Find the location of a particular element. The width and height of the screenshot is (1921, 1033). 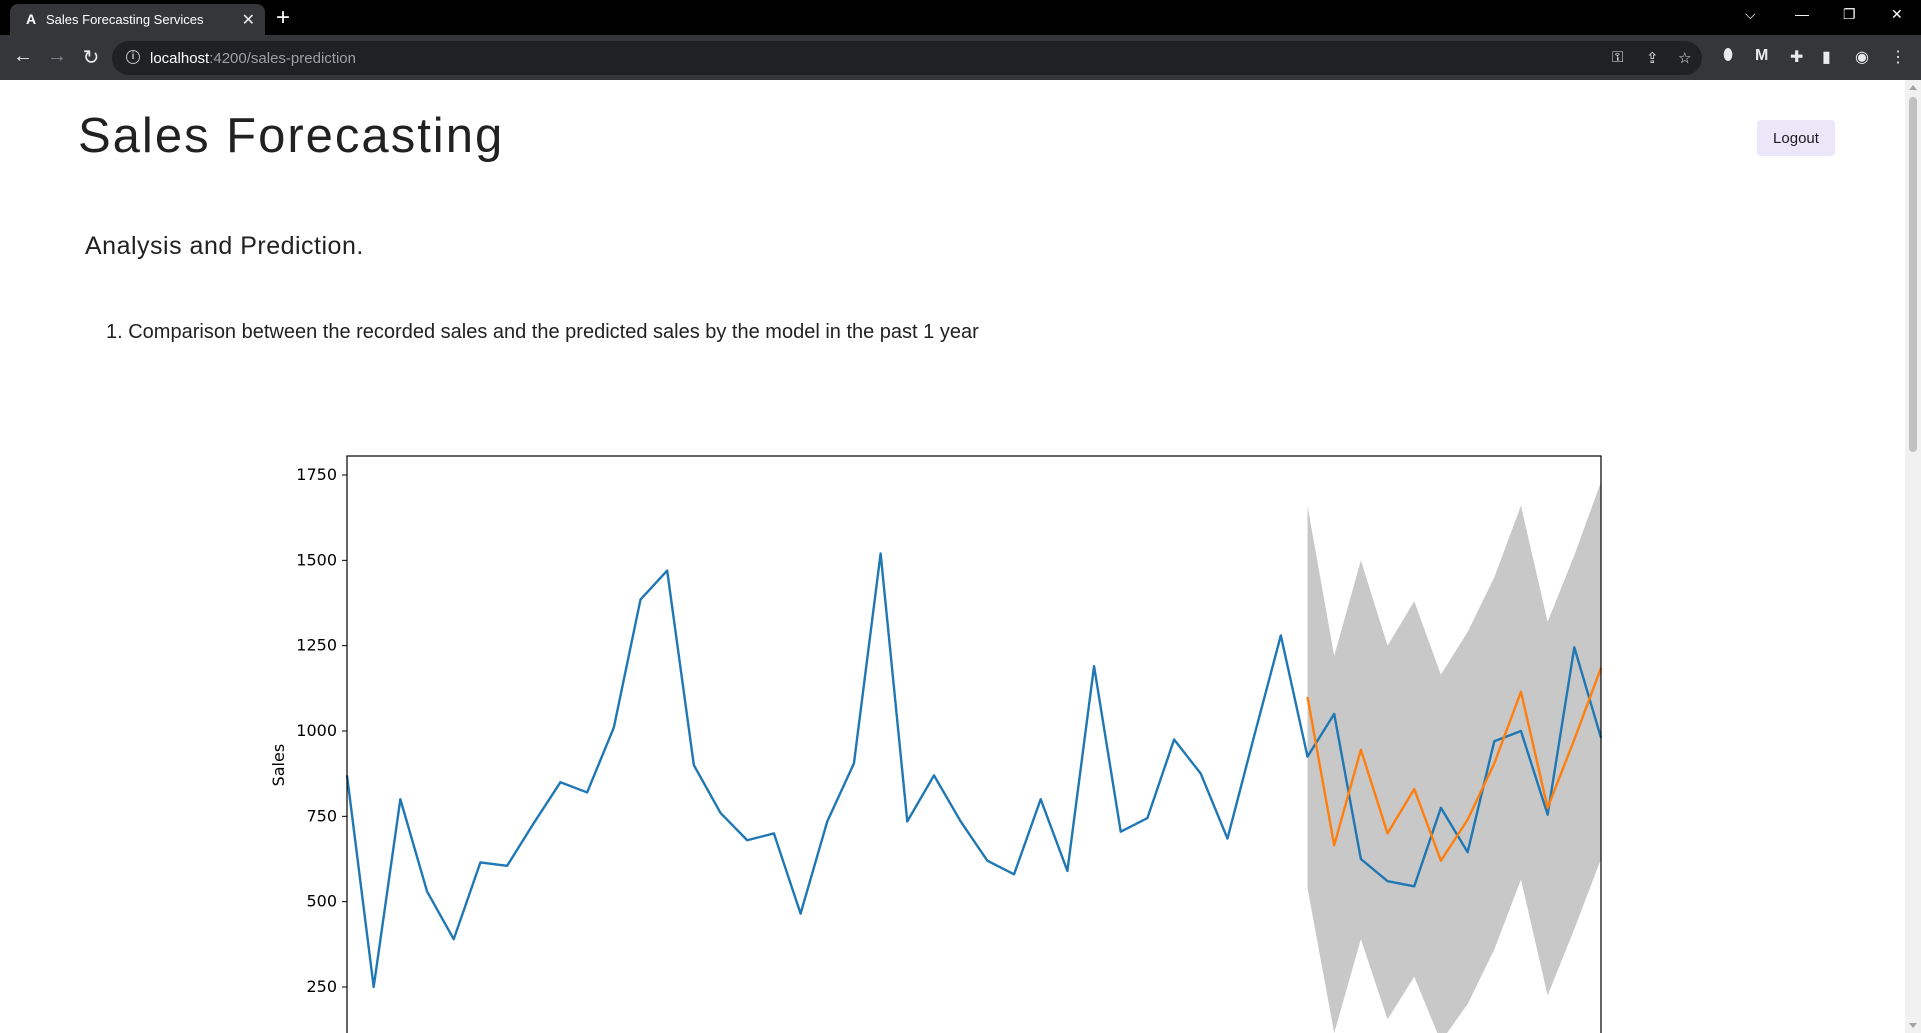

back-arrow-icon: ← is located at coordinates (23, 56).